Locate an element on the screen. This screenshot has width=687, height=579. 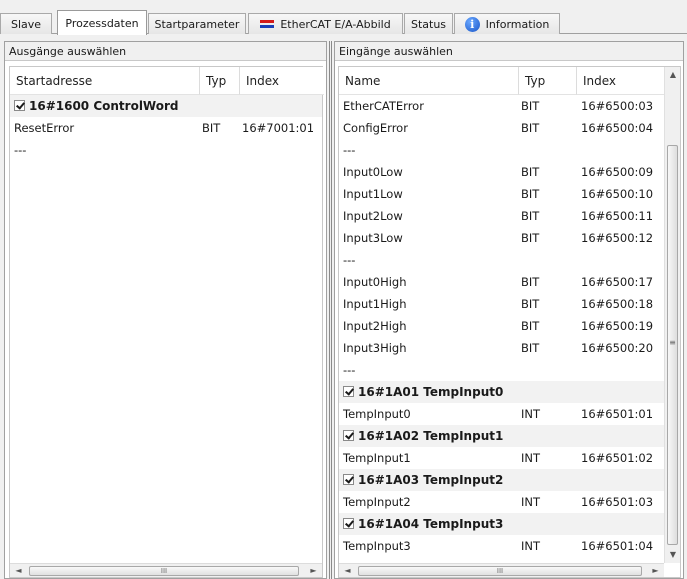
row-index: 16#6501:01 is located at coordinates (617, 414).